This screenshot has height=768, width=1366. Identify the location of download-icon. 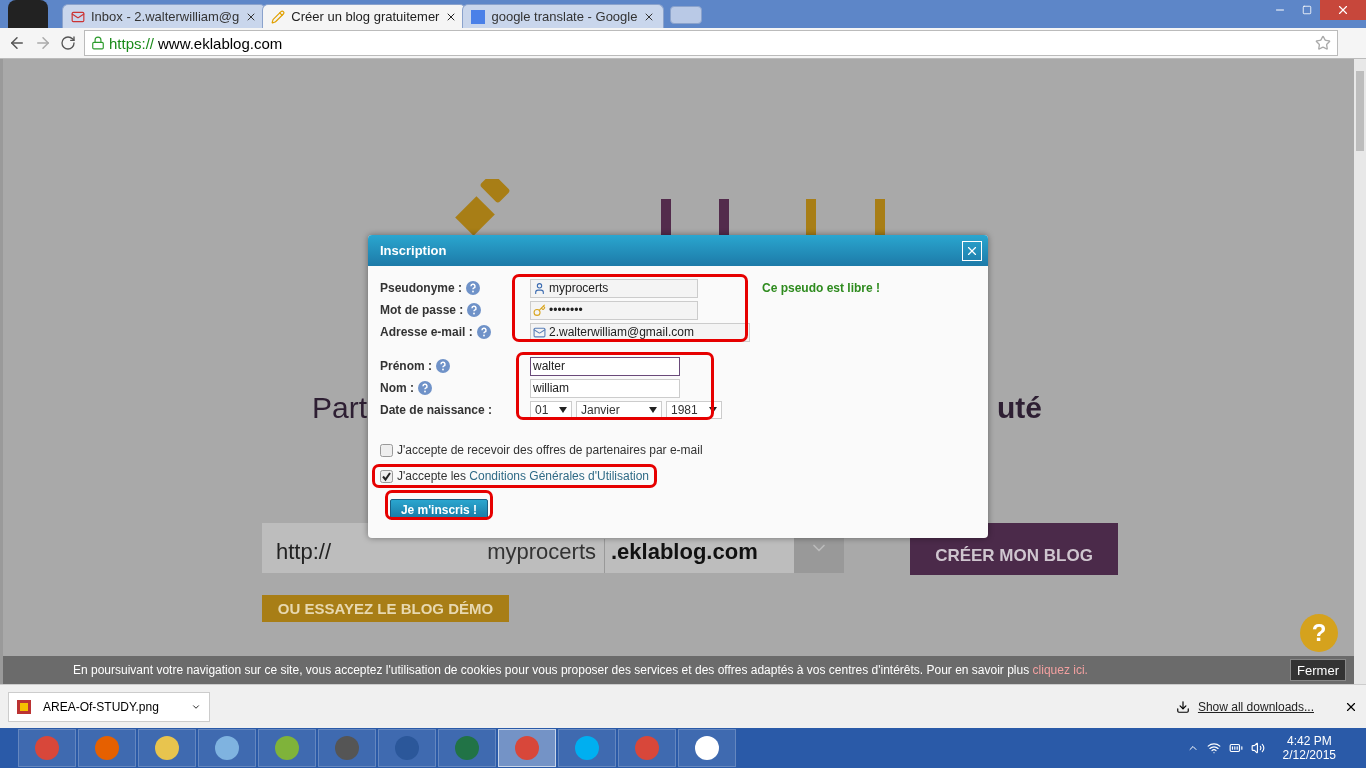
(1182, 706).